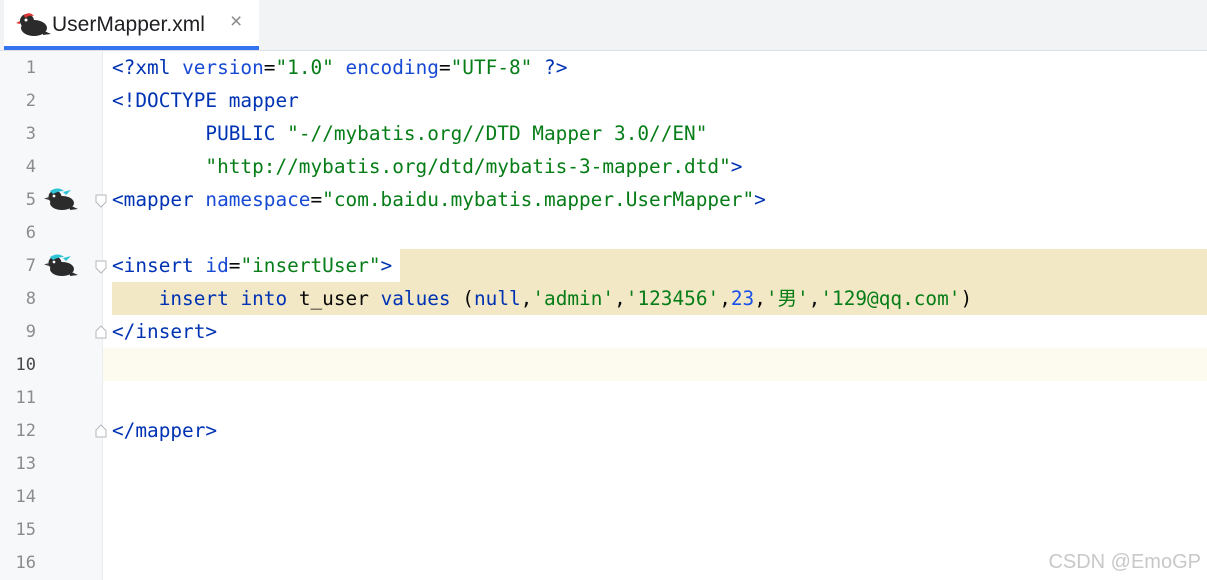 Image resolution: width=1207 pixels, height=580 pixels. Describe the element at coordinates (240, 133) in the screenshot. I see `public-keyword: PUBLIC` at that location.